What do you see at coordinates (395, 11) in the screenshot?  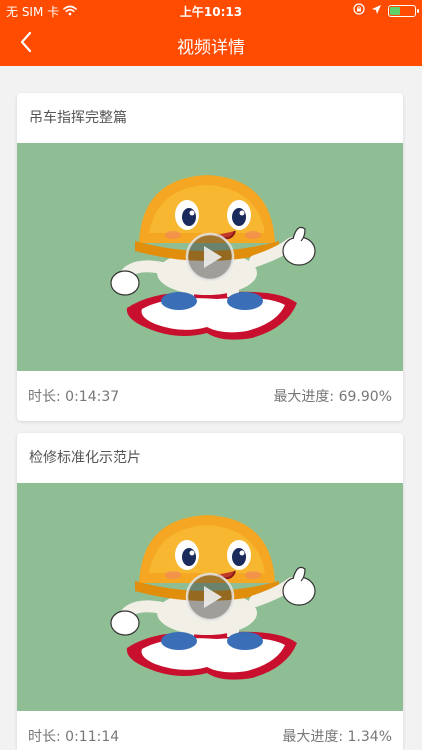 I see `battery-fill` at bounding box center [395, 11].